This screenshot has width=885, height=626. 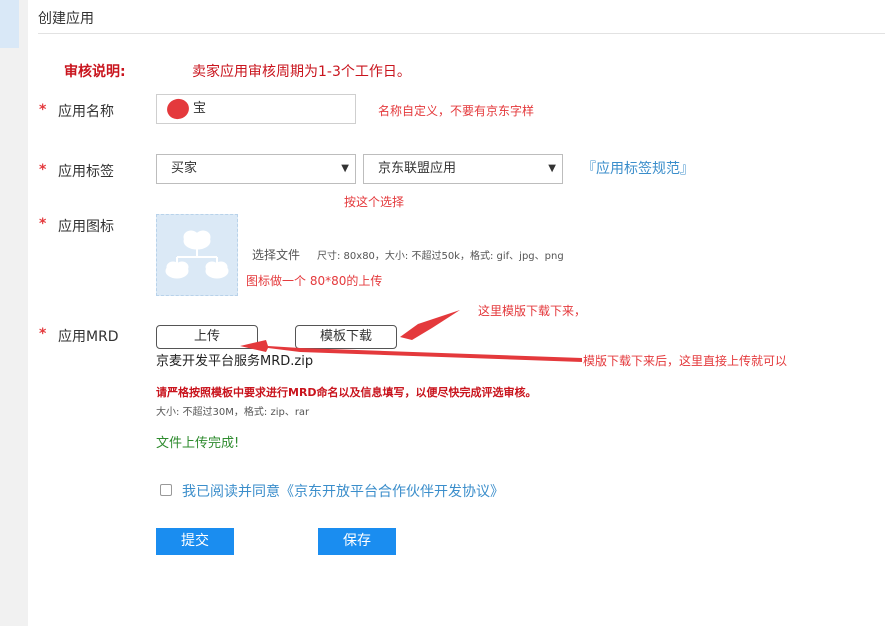 I want to click on submit-button: 提交, so click(x=195, y=541).